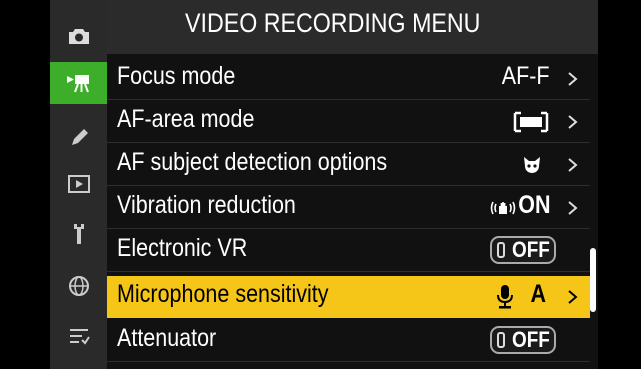 The height and width of the screenshot is (369, 641). What do you see at coordinates (186, 119) in the screenshot?
I see `menu-row-label: AF-area mode` at bounding box center [186, 119].